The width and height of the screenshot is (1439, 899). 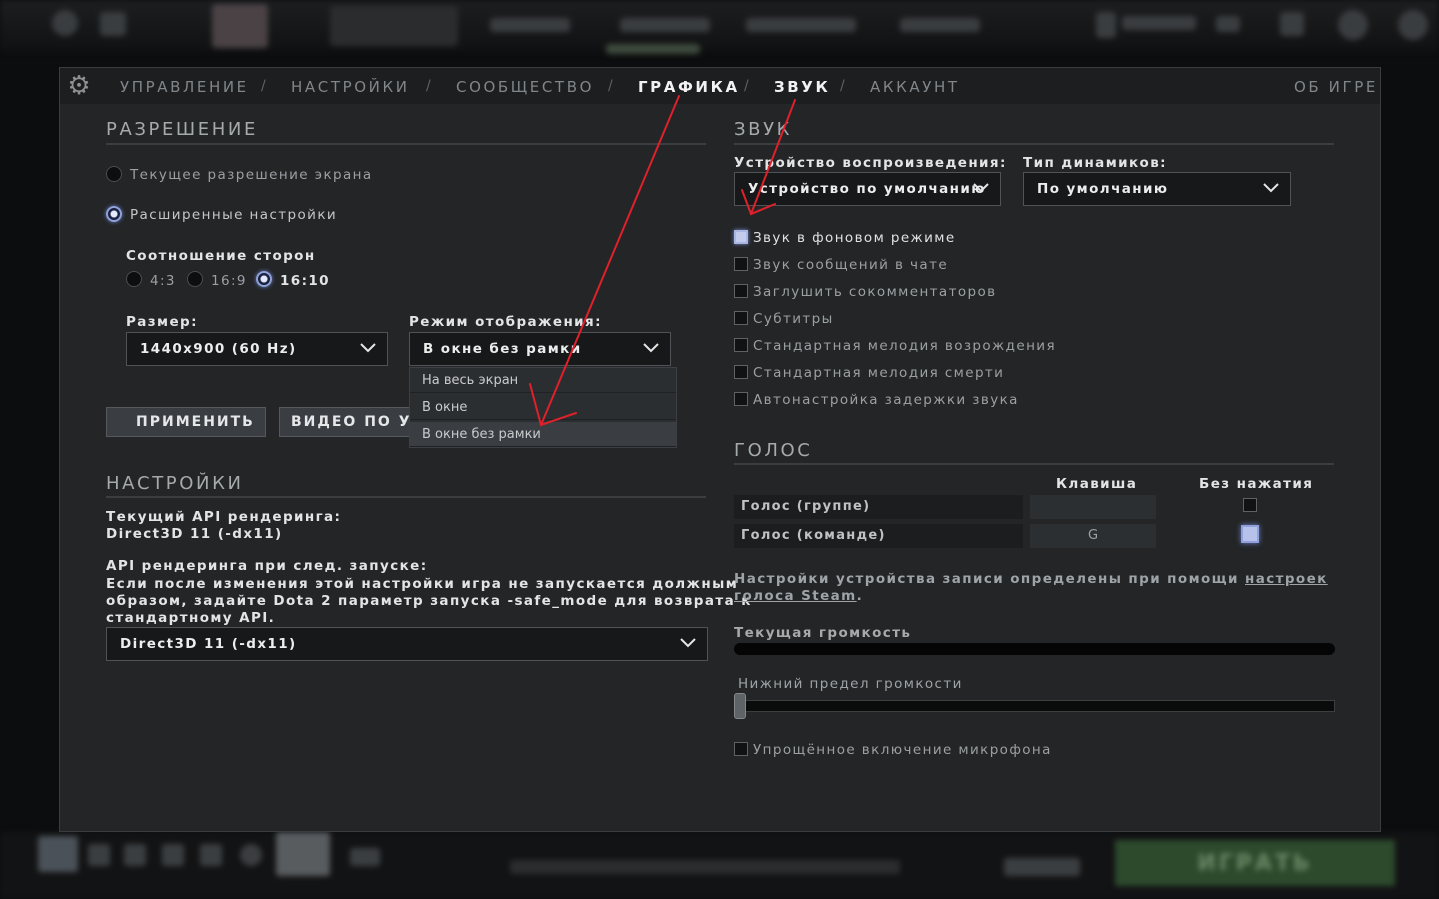 I want to click on background-sound-label: Звук в фоновом режиме, so click(x=854, y=238).